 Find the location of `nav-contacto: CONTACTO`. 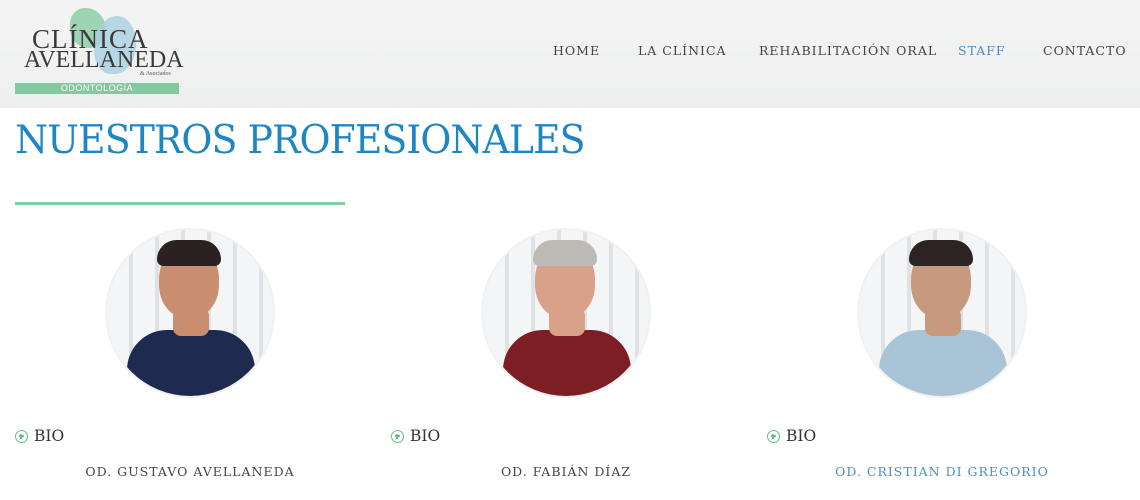

nav-contacto: CONTACTO is located at coordinates (1085, 50).